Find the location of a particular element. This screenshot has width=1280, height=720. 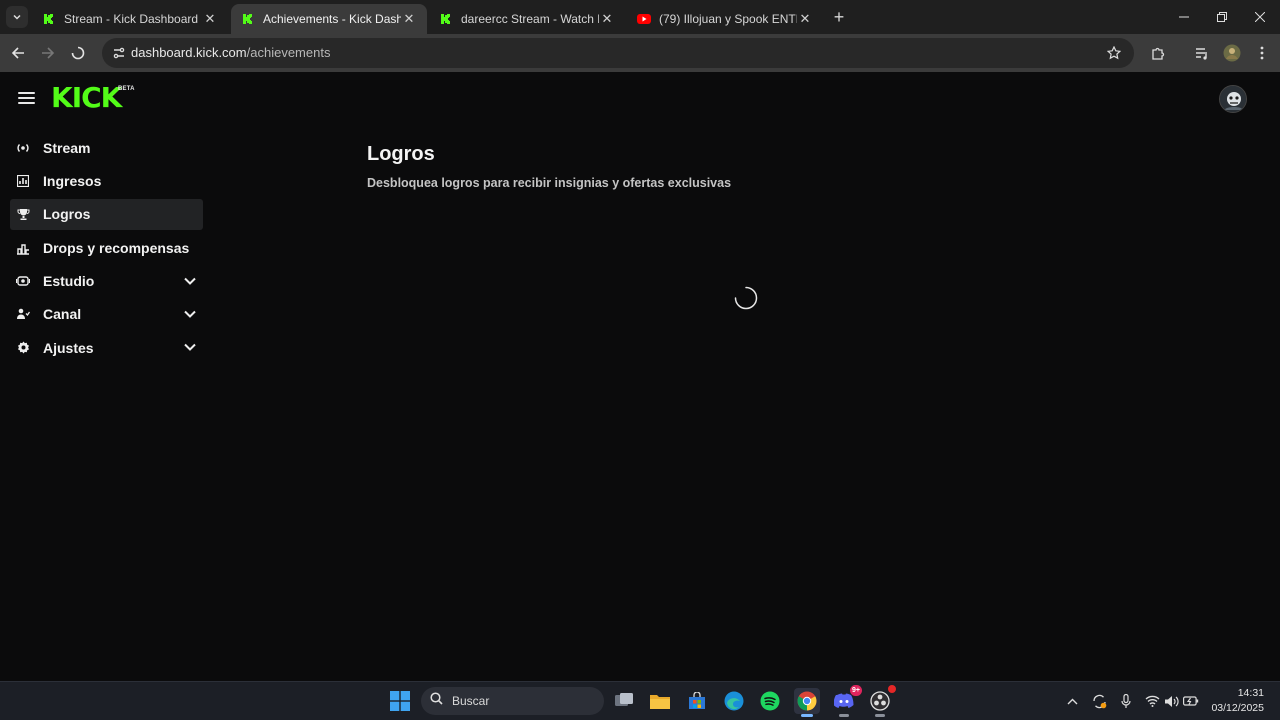

site-settings-icon is located at coordinates (119, 53).